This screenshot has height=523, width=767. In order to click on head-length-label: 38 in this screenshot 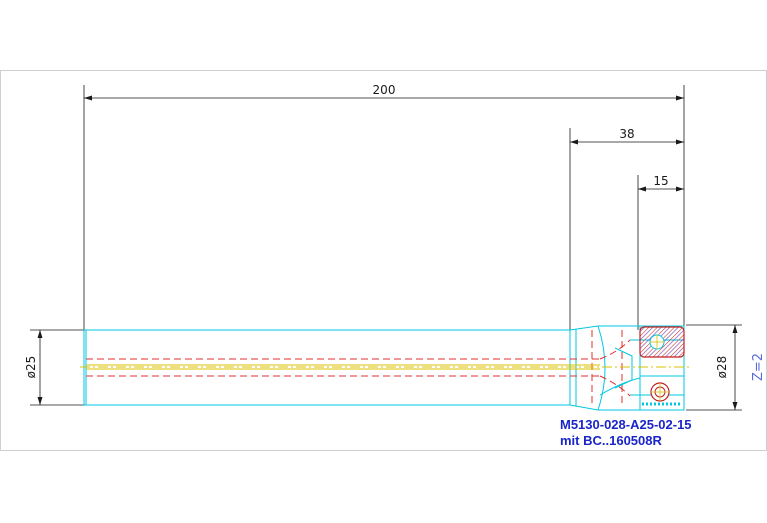, I will do `click(626, 134)`.